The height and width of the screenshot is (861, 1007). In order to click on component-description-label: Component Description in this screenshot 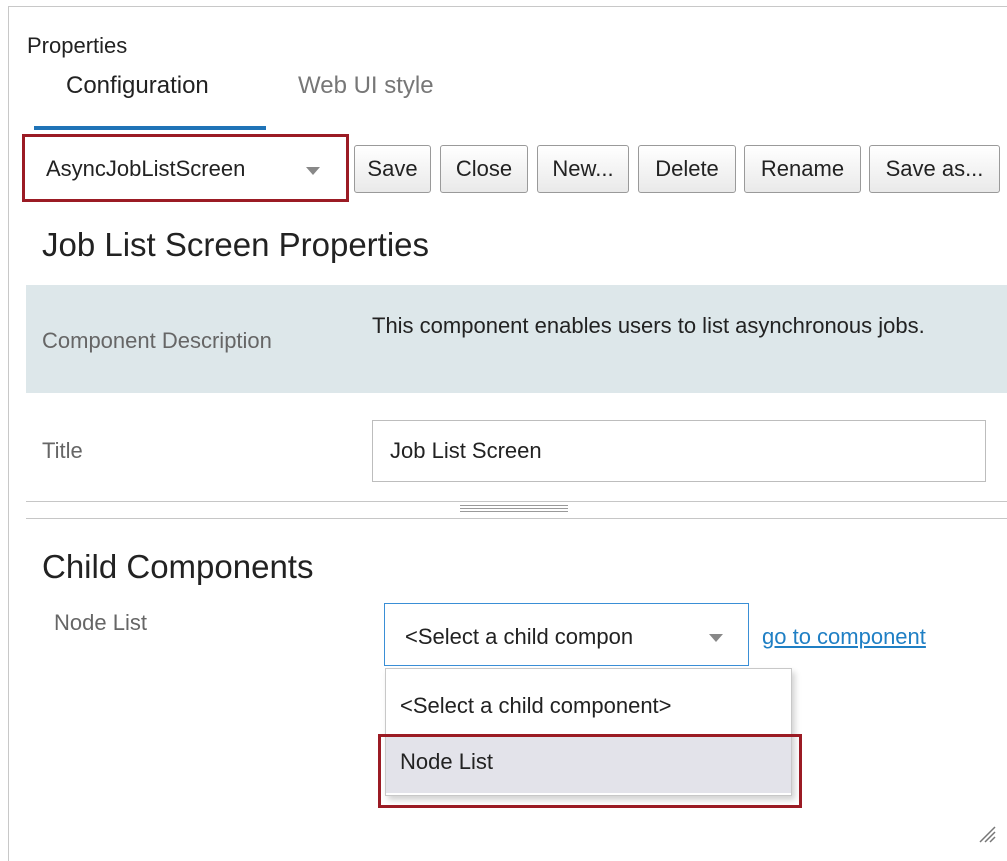, I will do `click(157, 340)`.